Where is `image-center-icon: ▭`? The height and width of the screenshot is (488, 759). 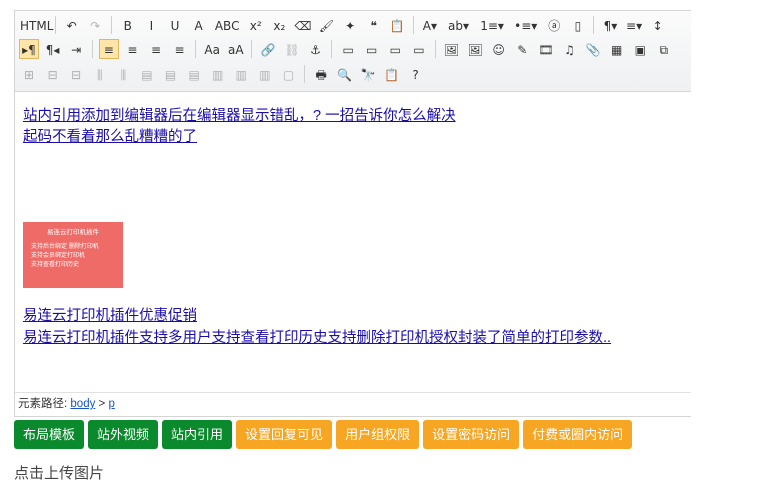 image-center-icon: ▭ is located at coordinates (419, 49).